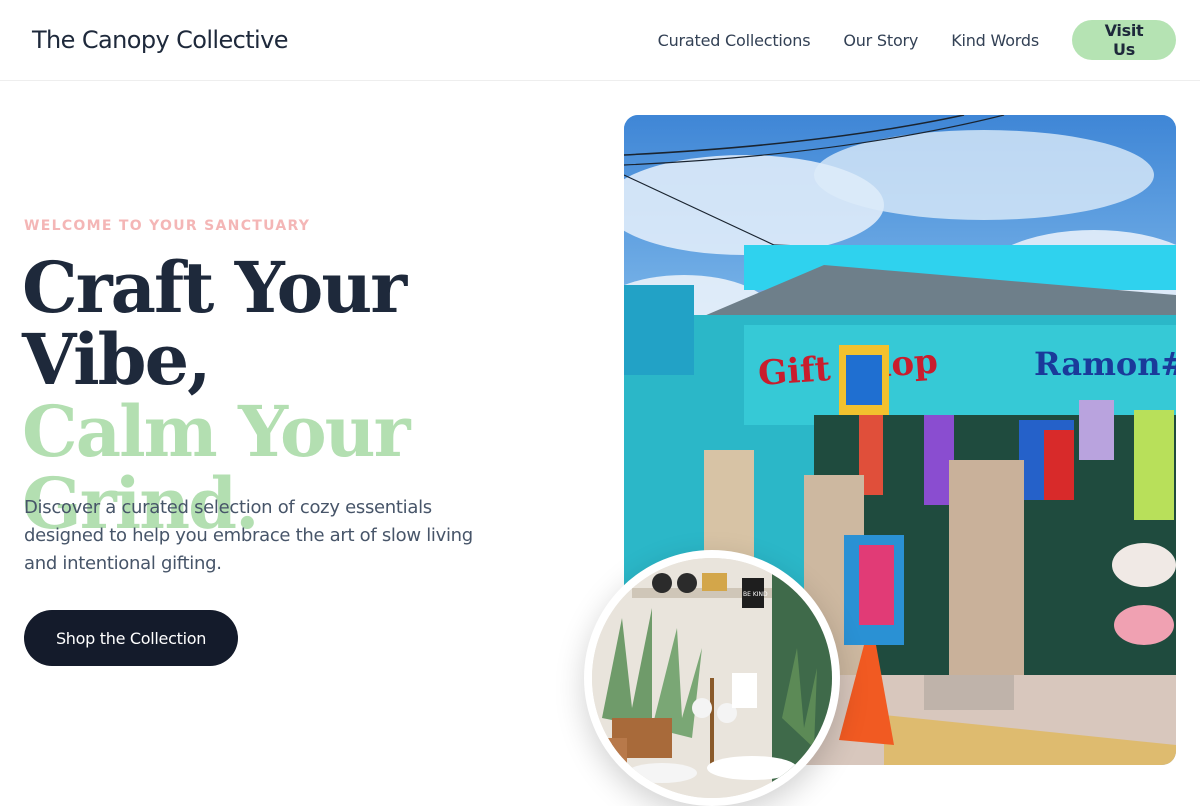 This screenshot has width=1200, height=806. What do you see at coordinates (1105, 364) in the screenshot?
I see `sign-ramon: Ramon#1` at bounding box center [1105, 364].